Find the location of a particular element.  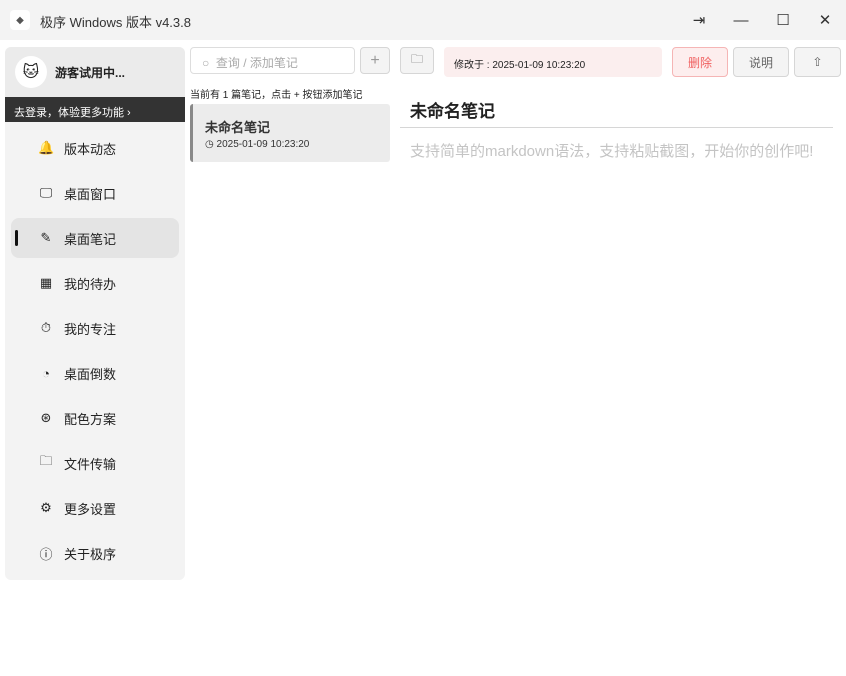

sidebar-item: ▦ 我的待办 is located at coordinates (95, 283).